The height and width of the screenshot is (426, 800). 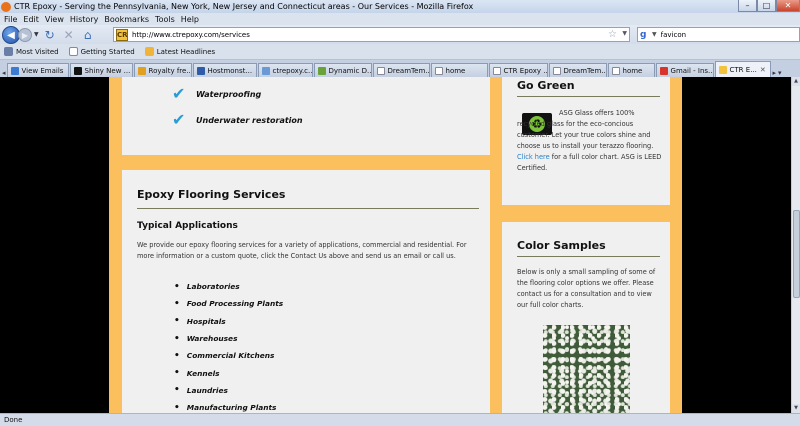 What do you see at coordinates (107, 51) in the screenshot?
I see `bookmark-label: Getting Started` at bounding box center [107, 51].